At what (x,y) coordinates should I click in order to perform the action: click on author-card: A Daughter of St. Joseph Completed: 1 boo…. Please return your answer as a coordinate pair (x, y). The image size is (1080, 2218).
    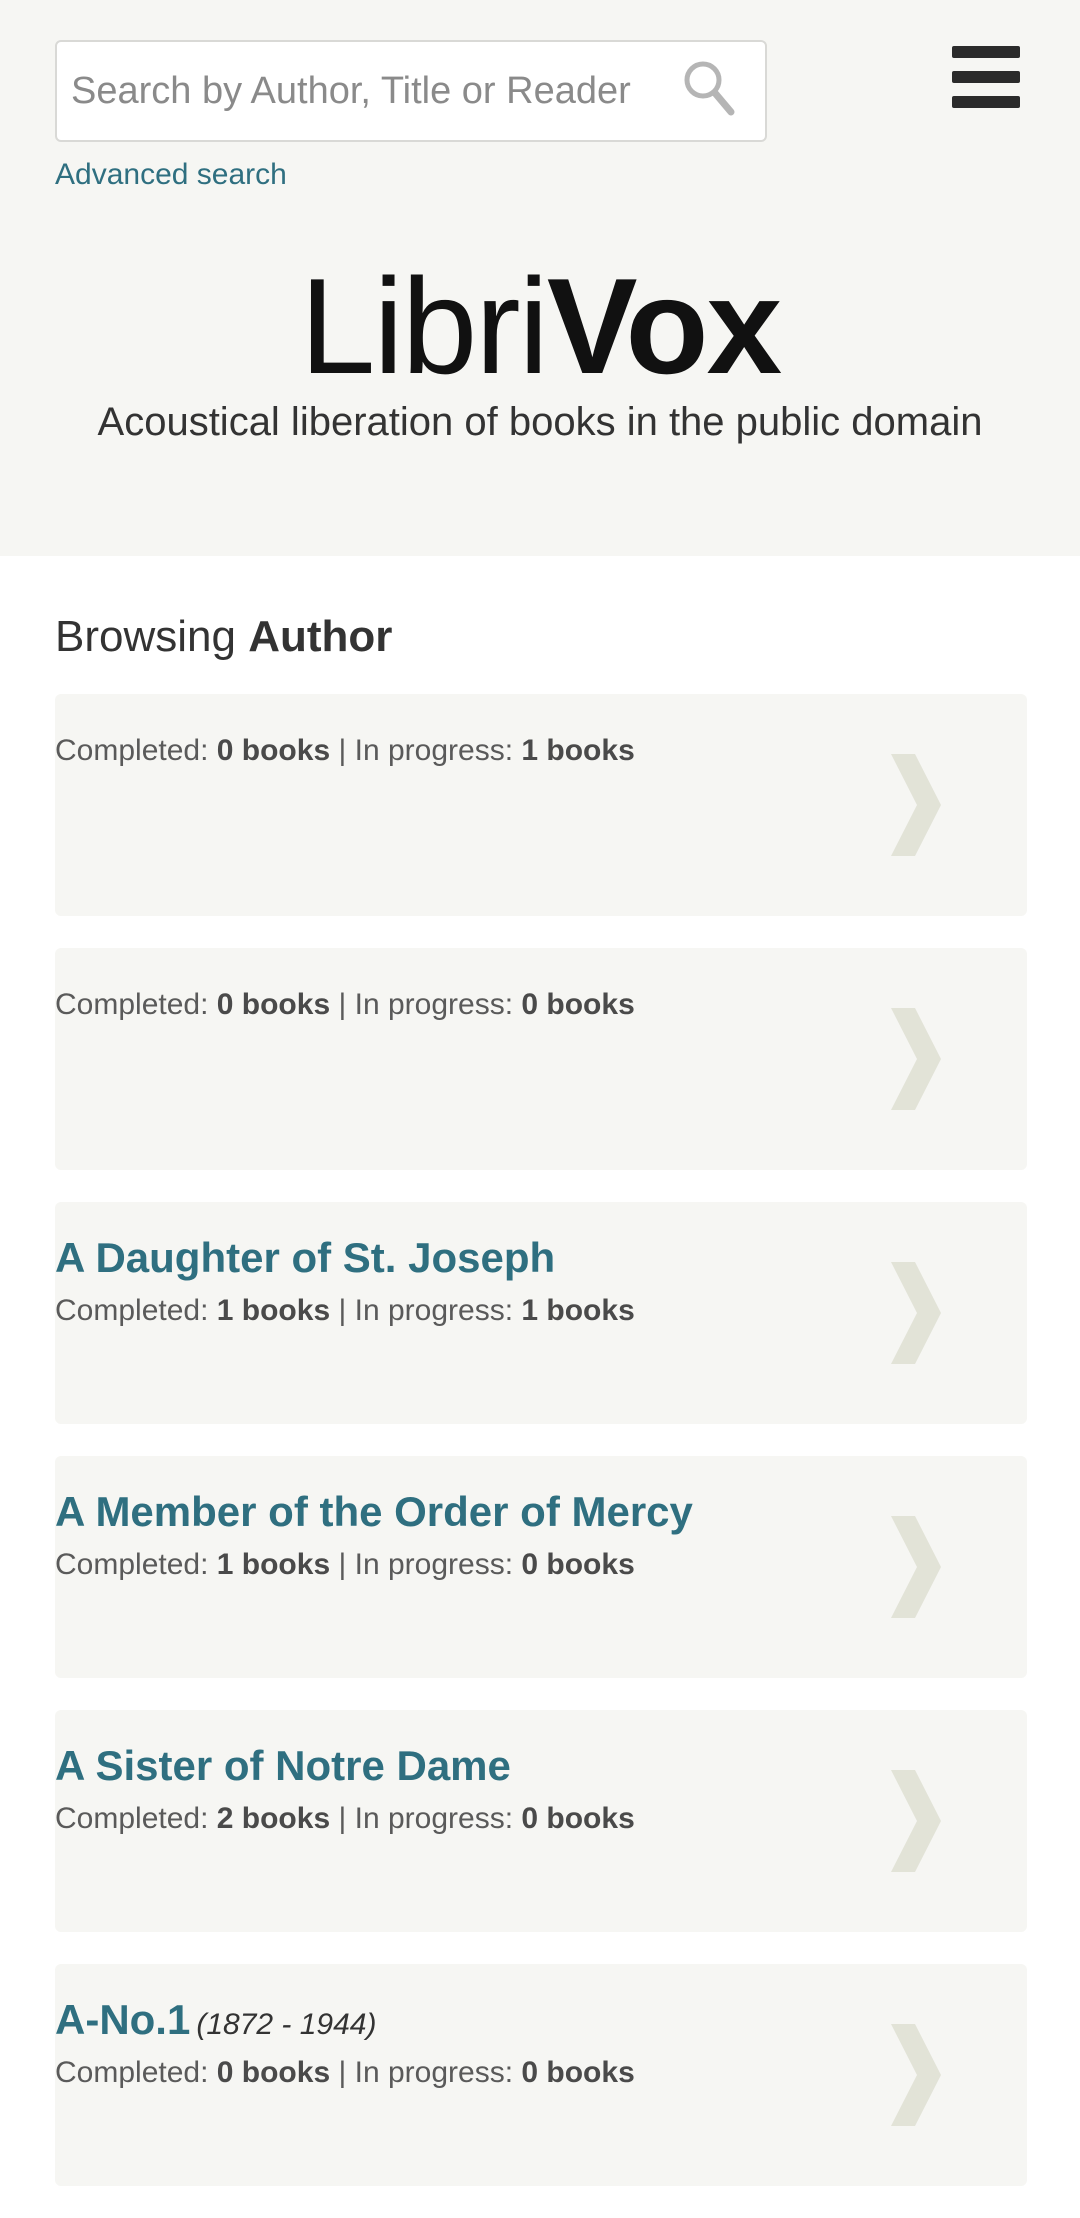
    Looking at the image, I should click on (541, 1313).